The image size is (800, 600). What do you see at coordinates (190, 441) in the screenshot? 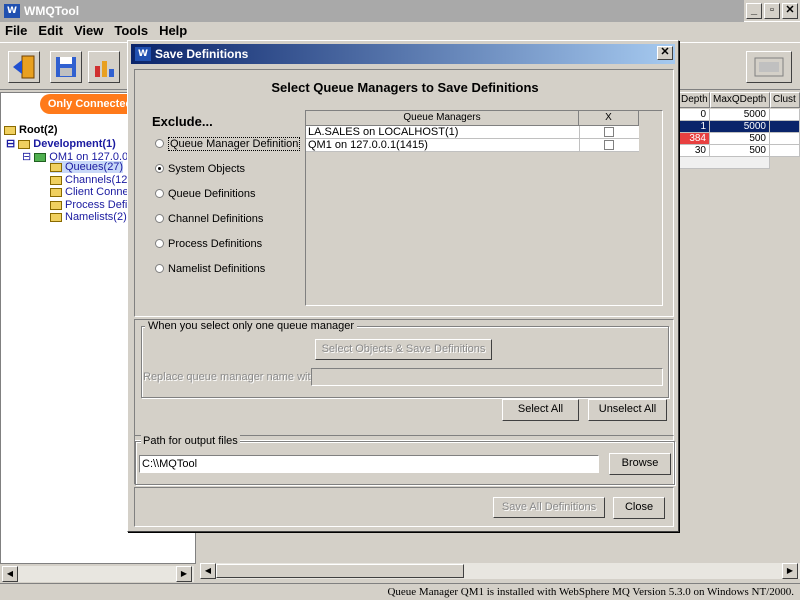
I see `path-group-label: Path for output files` at bounding box center [190, 441].